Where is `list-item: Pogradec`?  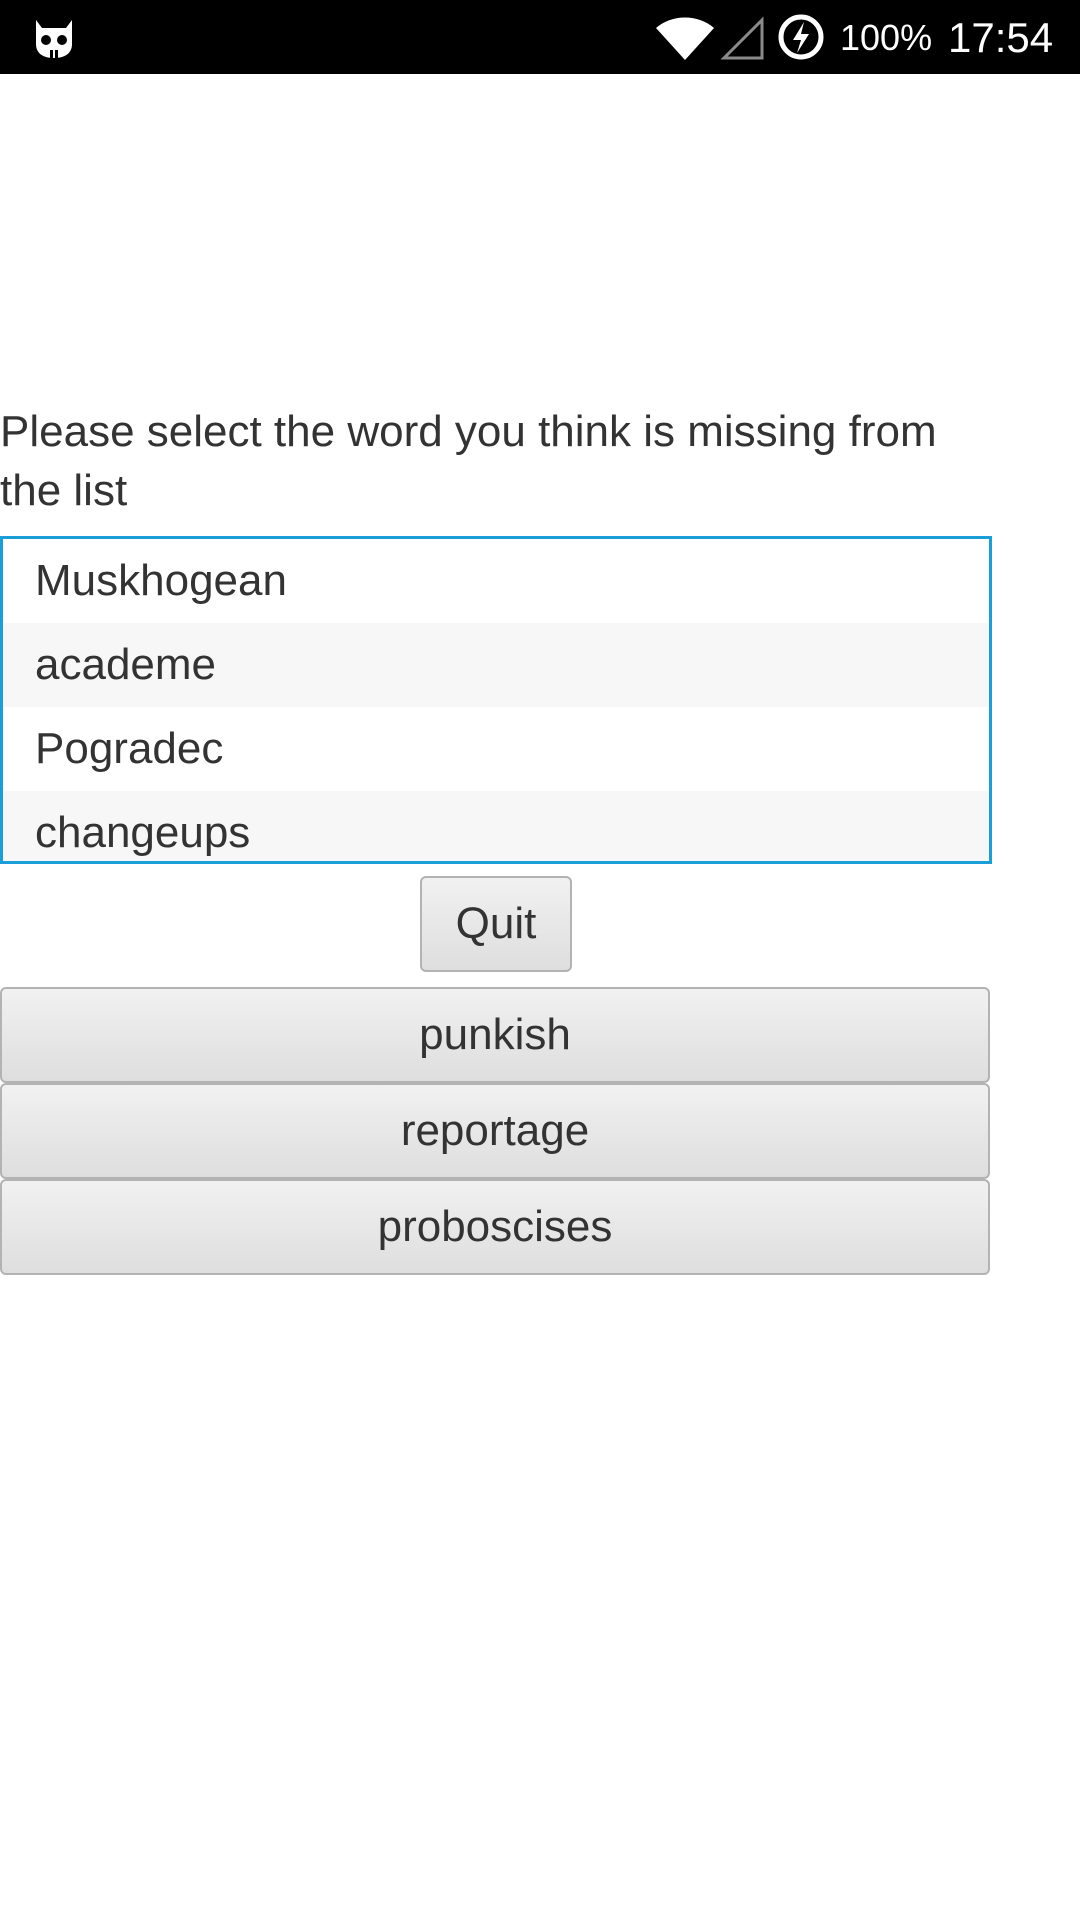
list-item: Pogradec is located at coordinates (496, 749).